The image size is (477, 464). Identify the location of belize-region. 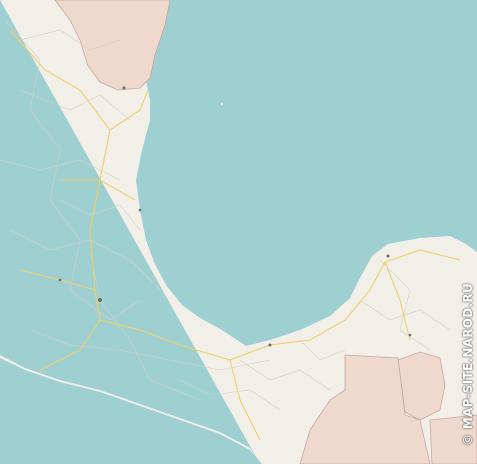
(421, 386).